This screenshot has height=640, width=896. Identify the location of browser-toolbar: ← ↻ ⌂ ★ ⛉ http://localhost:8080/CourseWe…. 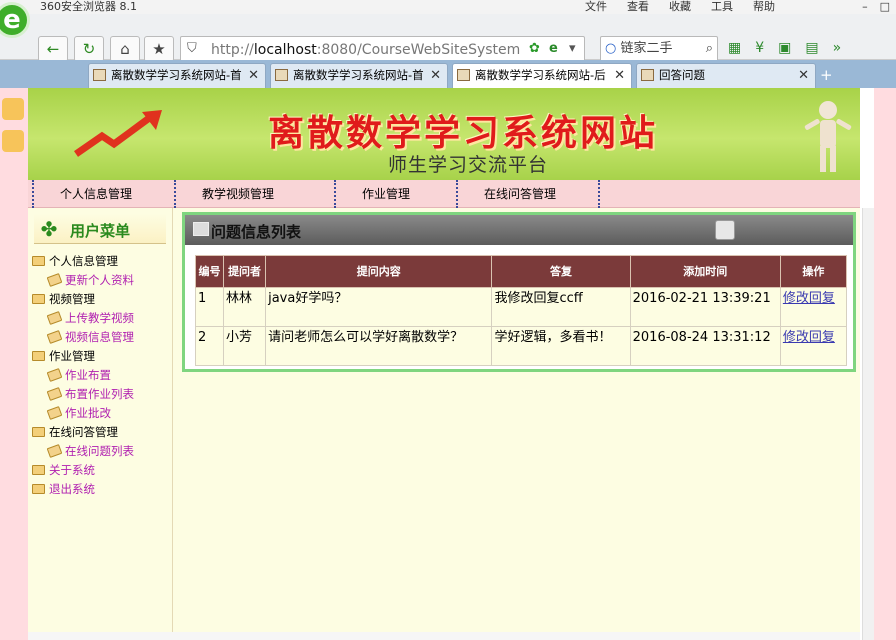
(448, 38).